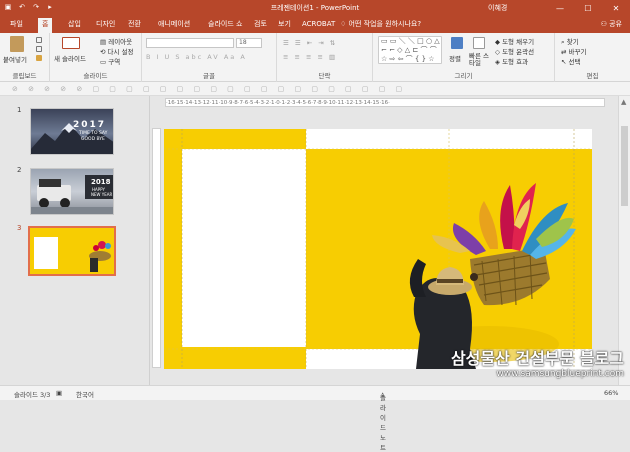  What do you see at coordinates (85, 394) in the screenshot?
I see `language-indicator: 한국어` at bounding box center [85, 394].